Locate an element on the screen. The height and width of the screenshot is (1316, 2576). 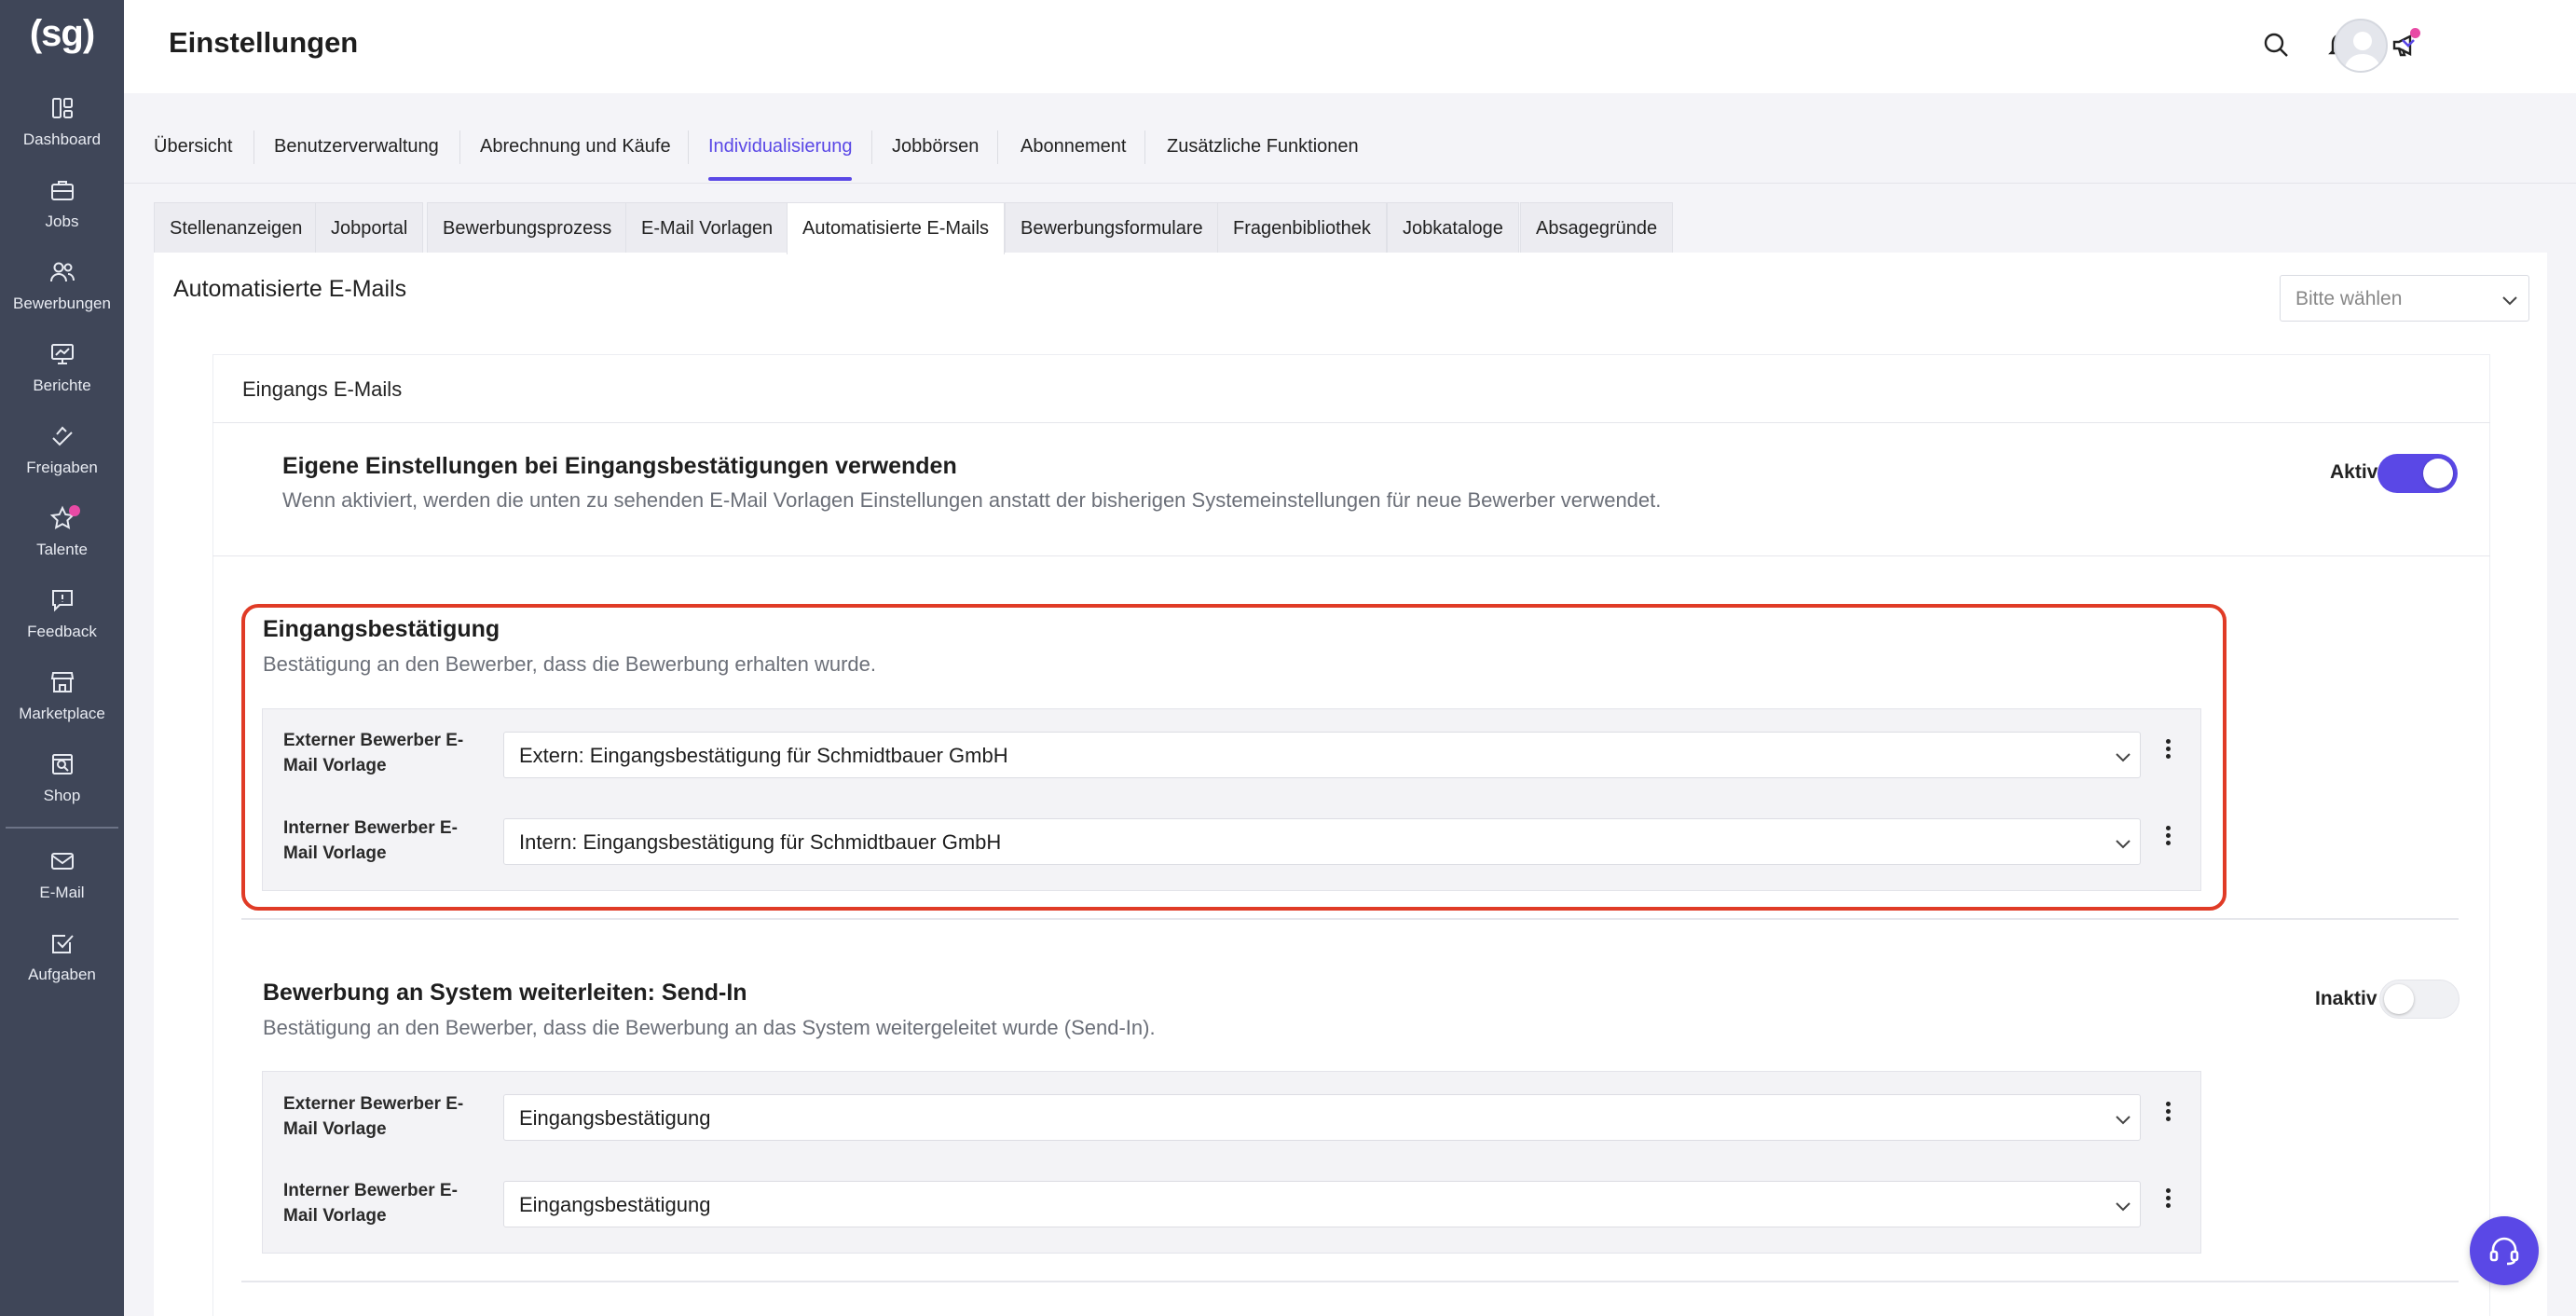
users-icon is located at coordinates (62, 272).